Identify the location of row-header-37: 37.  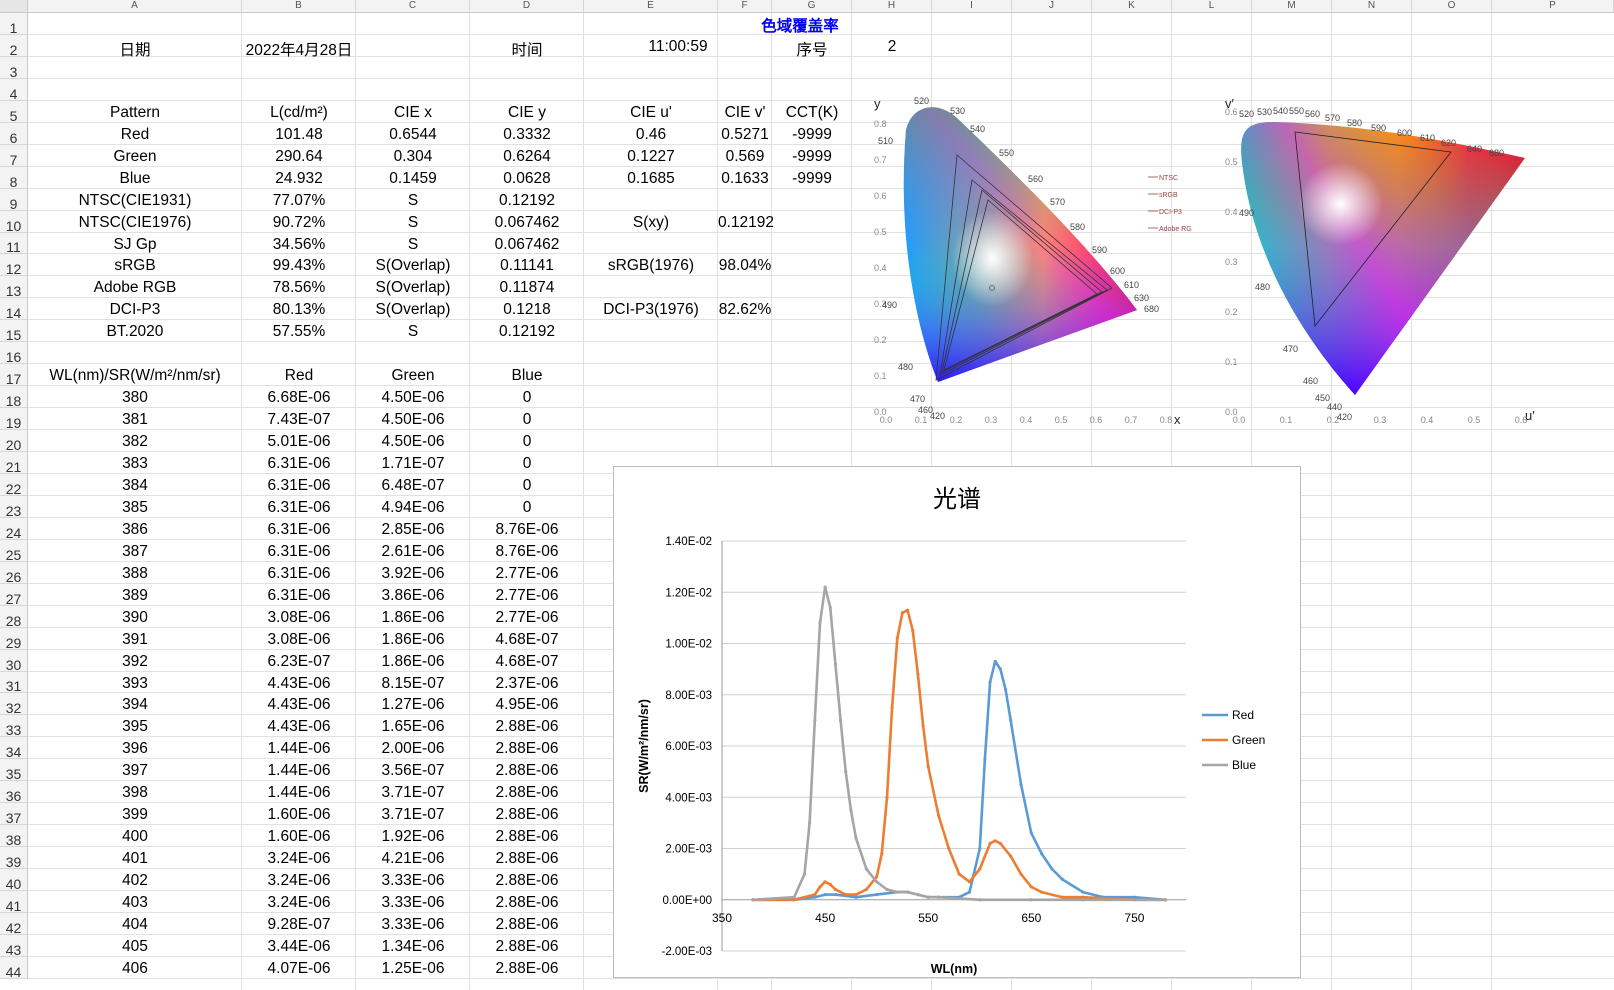
(14, 814).